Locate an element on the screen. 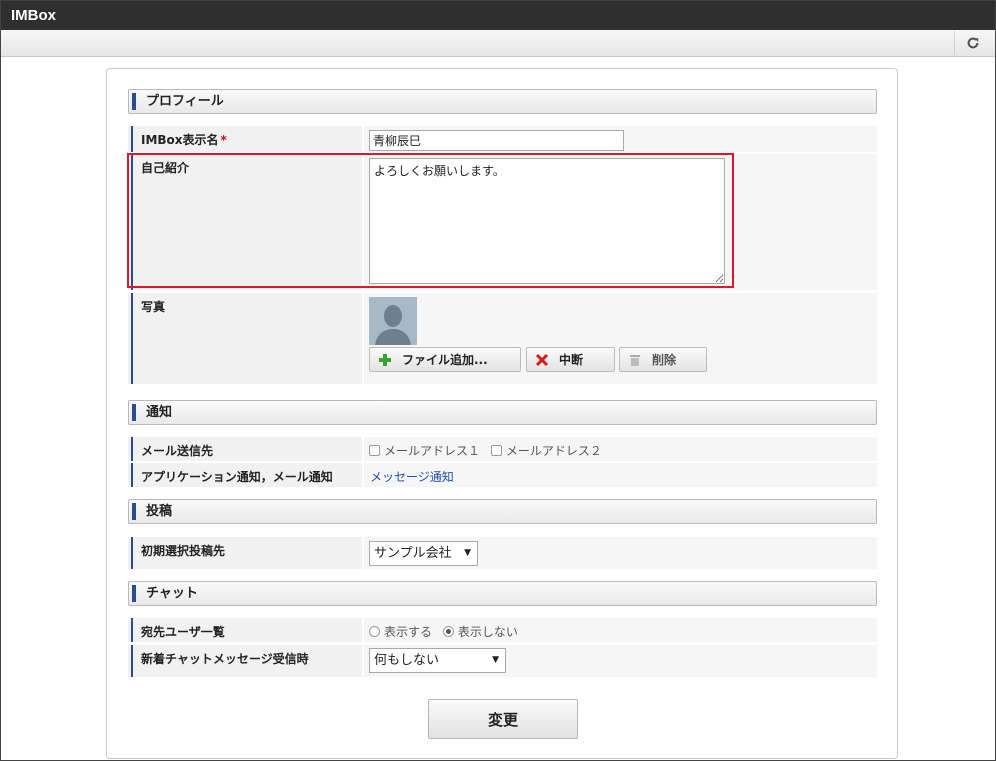 The image size is (996, 761). delete-button: 削除 is located at coordinates (663, 359).